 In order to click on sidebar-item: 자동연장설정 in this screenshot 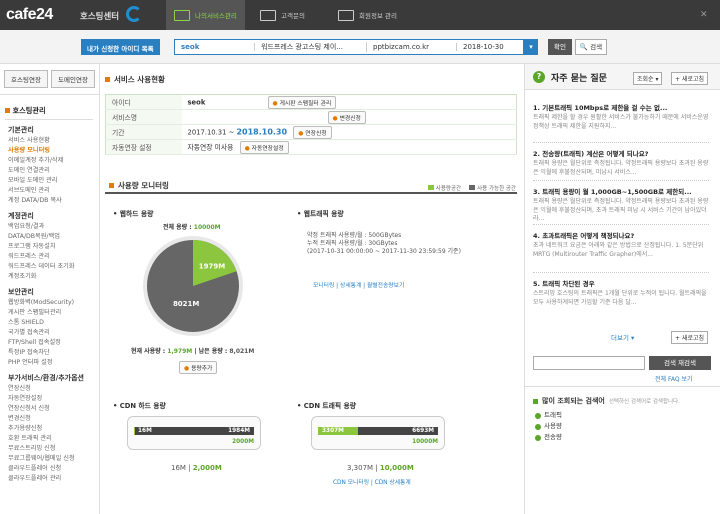, I will do `click(53, 399)`.